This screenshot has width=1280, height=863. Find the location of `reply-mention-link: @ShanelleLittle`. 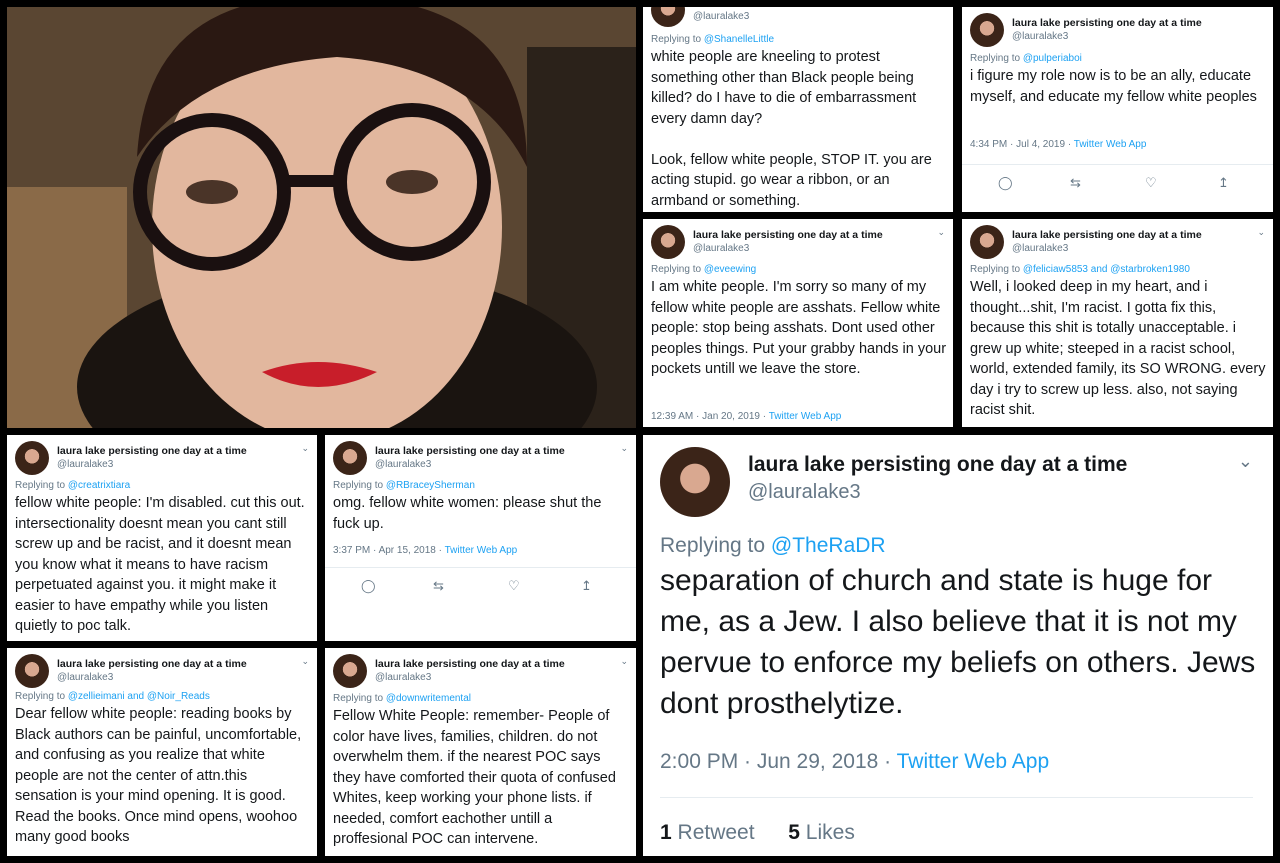

reply-mention-link: @ShanelleLittle is located at coordinates (739, 39).